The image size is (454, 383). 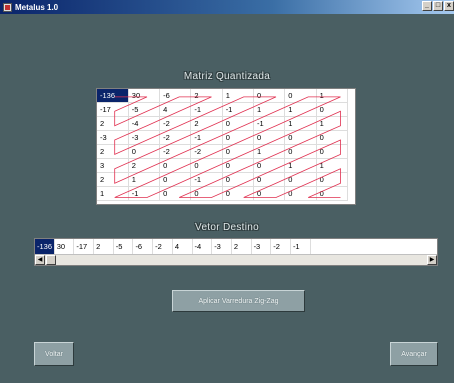 What do you see at coordinates (236, 259) in the screenshot?
I see `horizontal-scrollbar: ◀ ▶` at bounding box center [236, 259].